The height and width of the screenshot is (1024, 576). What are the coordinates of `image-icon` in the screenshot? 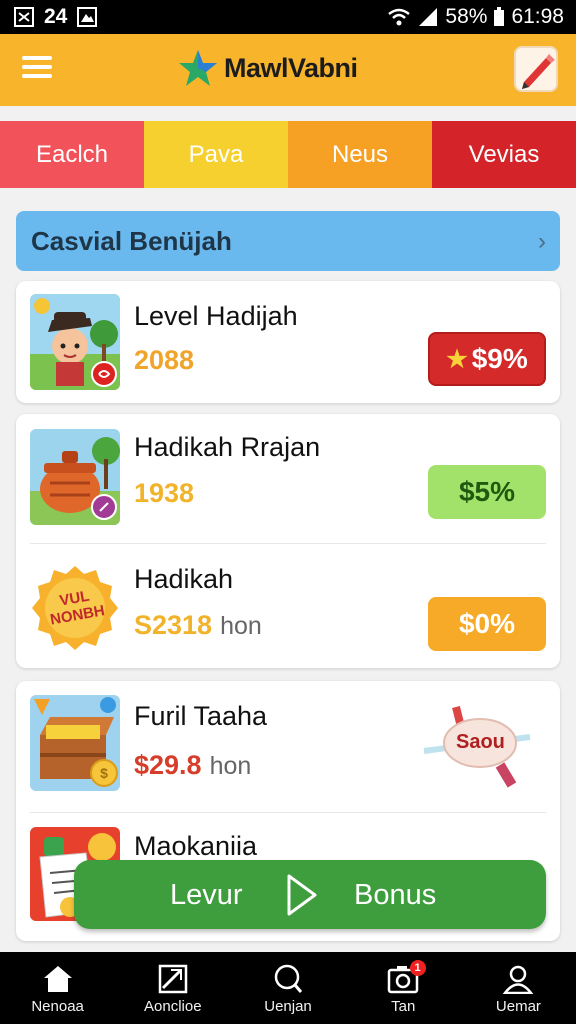 It's located at (173, 979).